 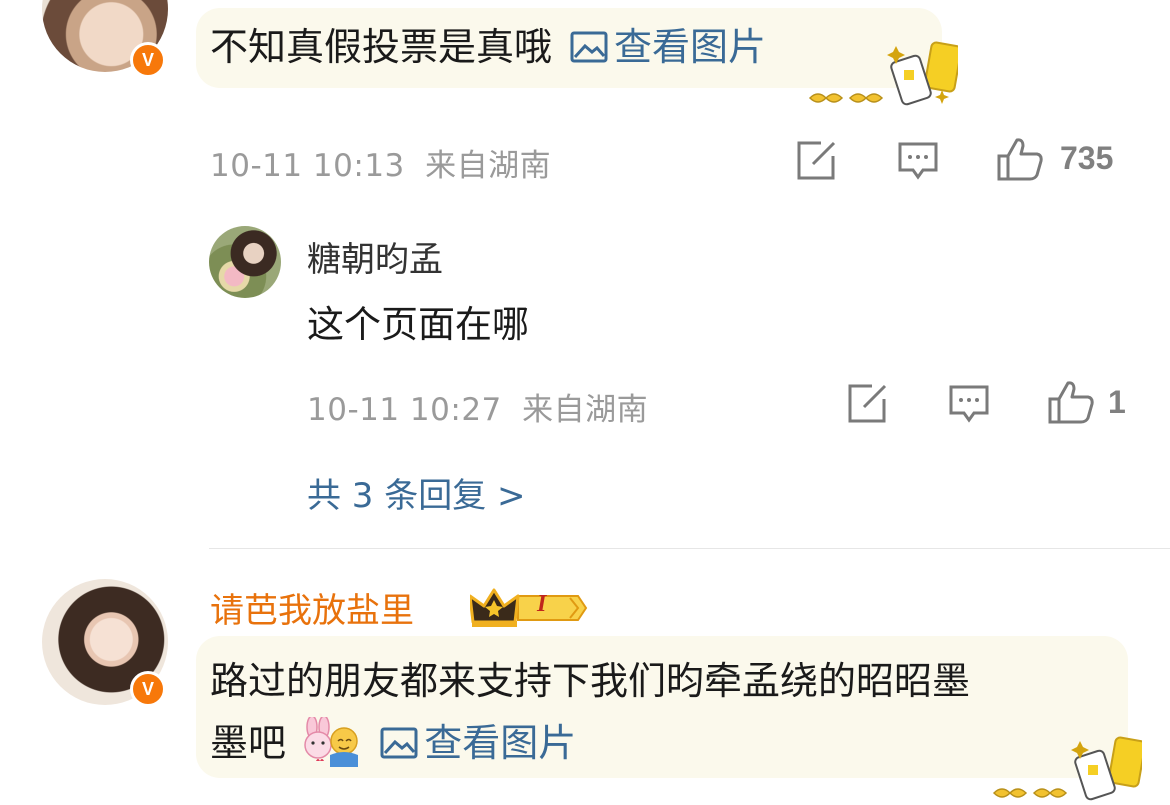 I want to click on like-count: 735, so click(x=1087, y=158).